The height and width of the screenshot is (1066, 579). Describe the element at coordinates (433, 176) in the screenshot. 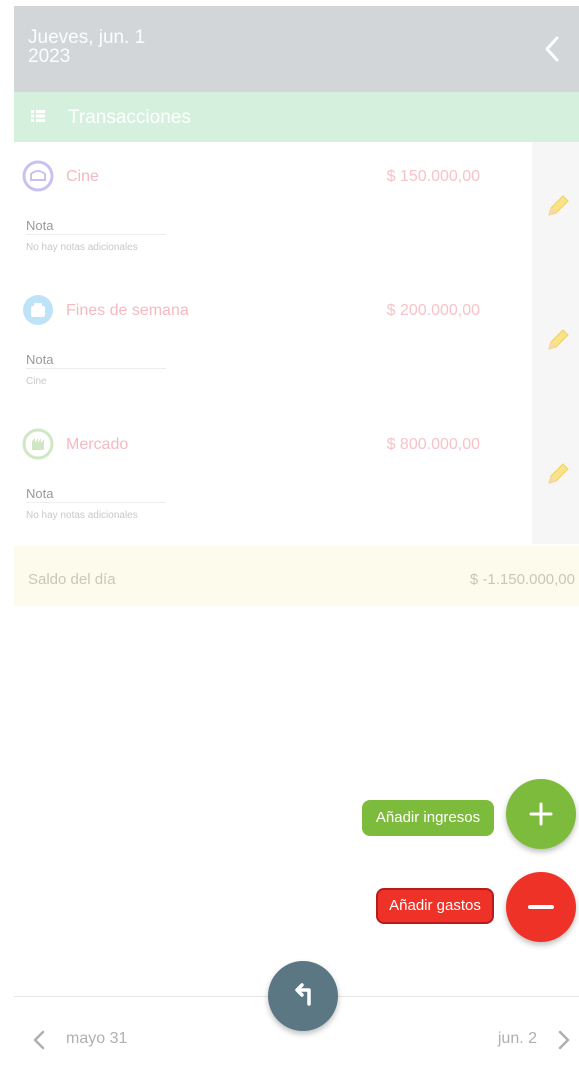

I see `transaction-amount: $ 150.000,00` at that location.